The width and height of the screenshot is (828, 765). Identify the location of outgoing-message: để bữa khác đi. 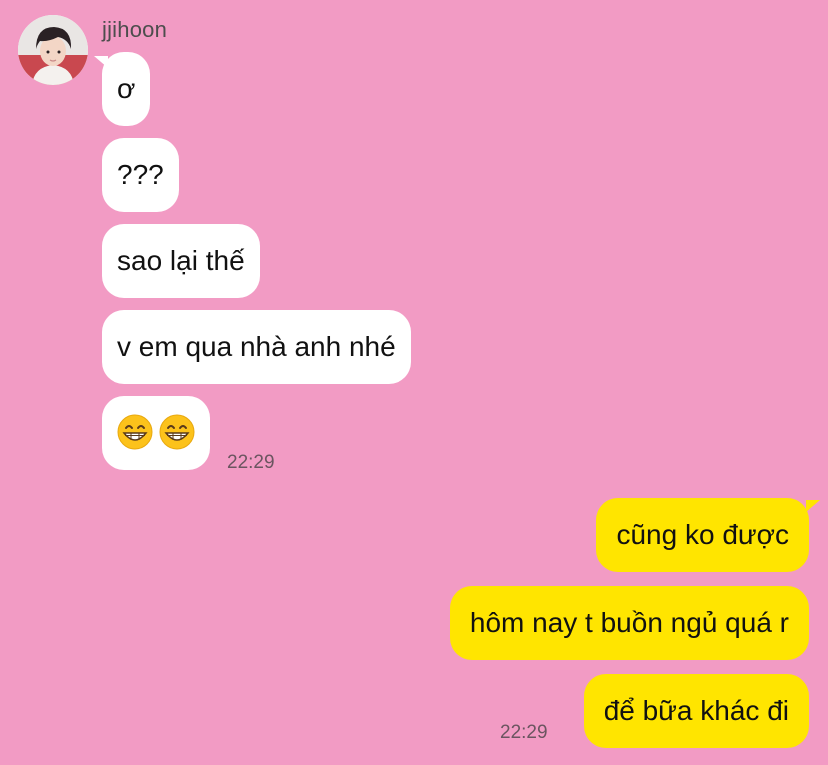
(696, 711).